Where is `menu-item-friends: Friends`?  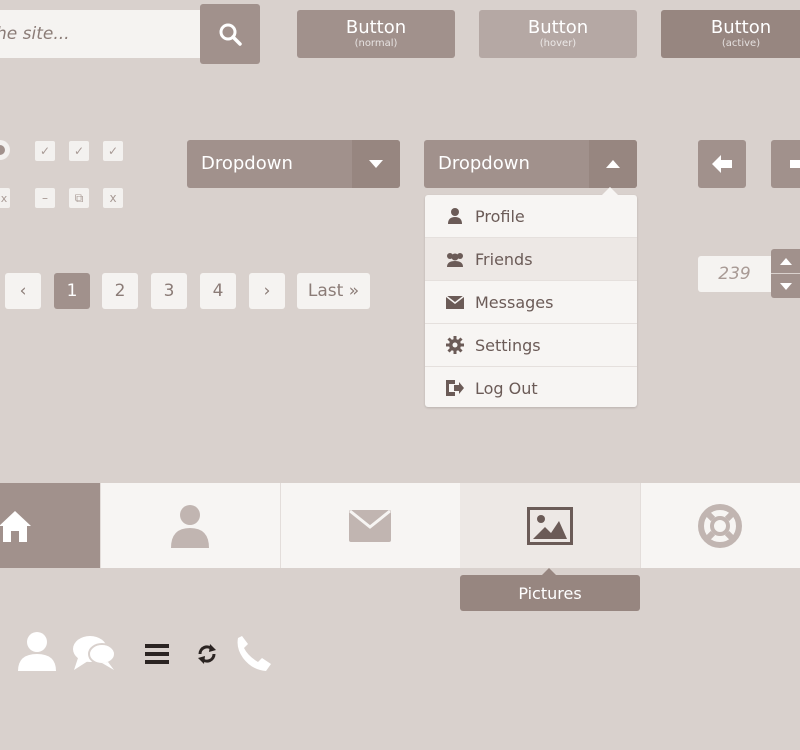
menu-item-friends: Friends is located at coordinates (531, 259).